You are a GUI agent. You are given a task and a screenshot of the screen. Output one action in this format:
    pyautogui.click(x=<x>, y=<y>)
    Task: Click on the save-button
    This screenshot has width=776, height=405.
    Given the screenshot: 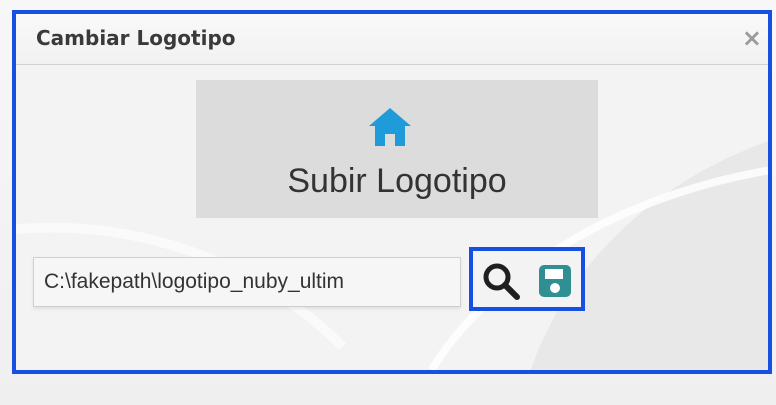 What is the action you would take?
    pyautogui.click(x=555, y=281)
    